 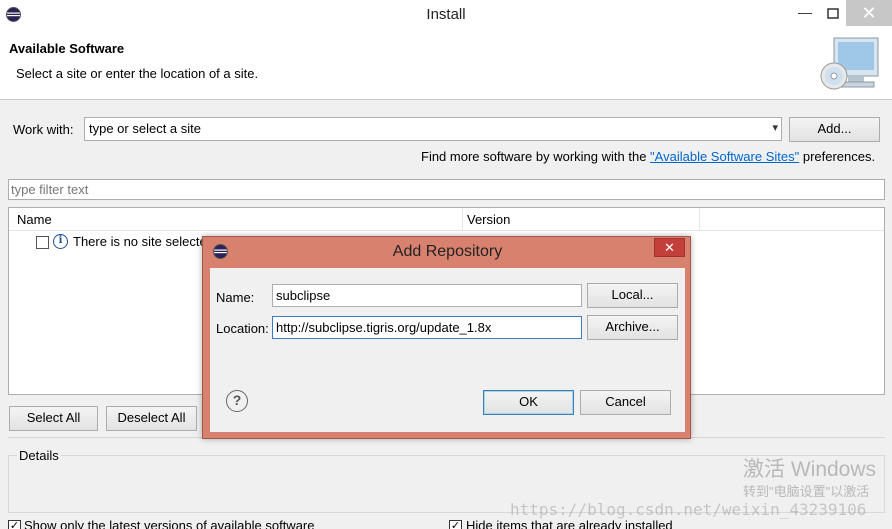 I want to click on details-label: Details, so click(x=39, y=455).